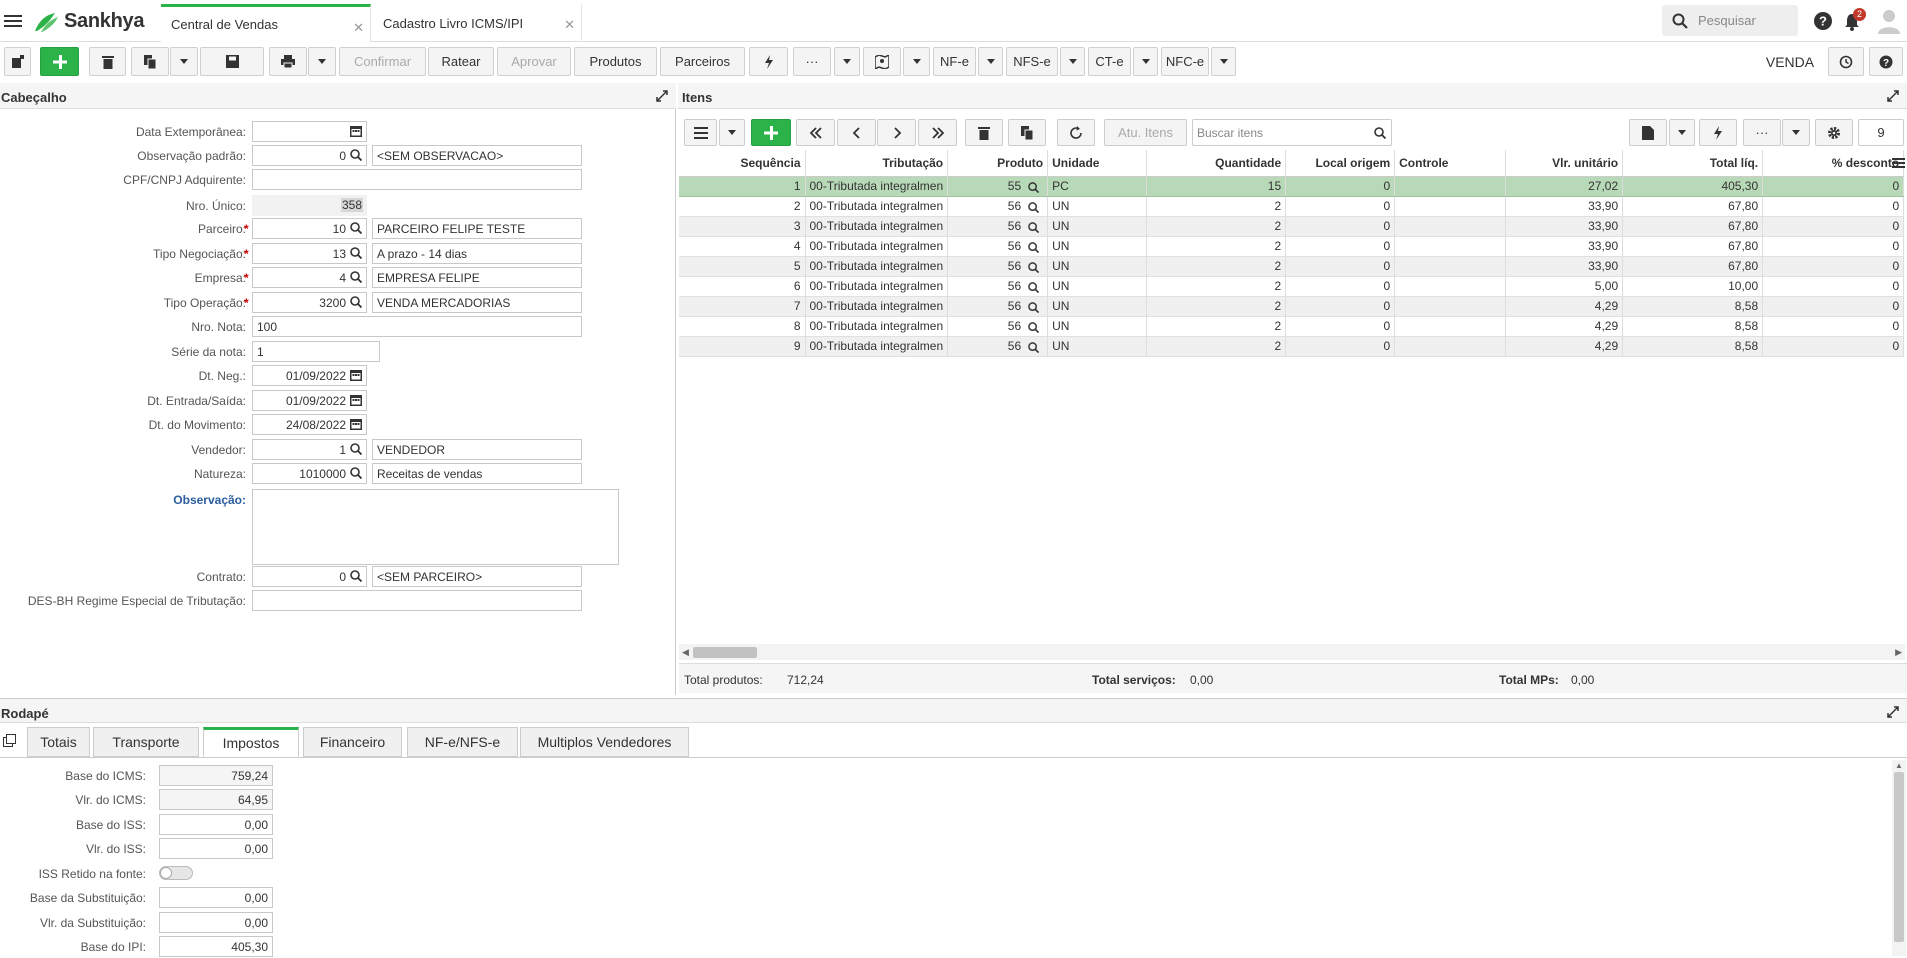 This screenshot has height=958, width=1907. I want to click on base-ipi-input: 405,30, so click(216, 946).